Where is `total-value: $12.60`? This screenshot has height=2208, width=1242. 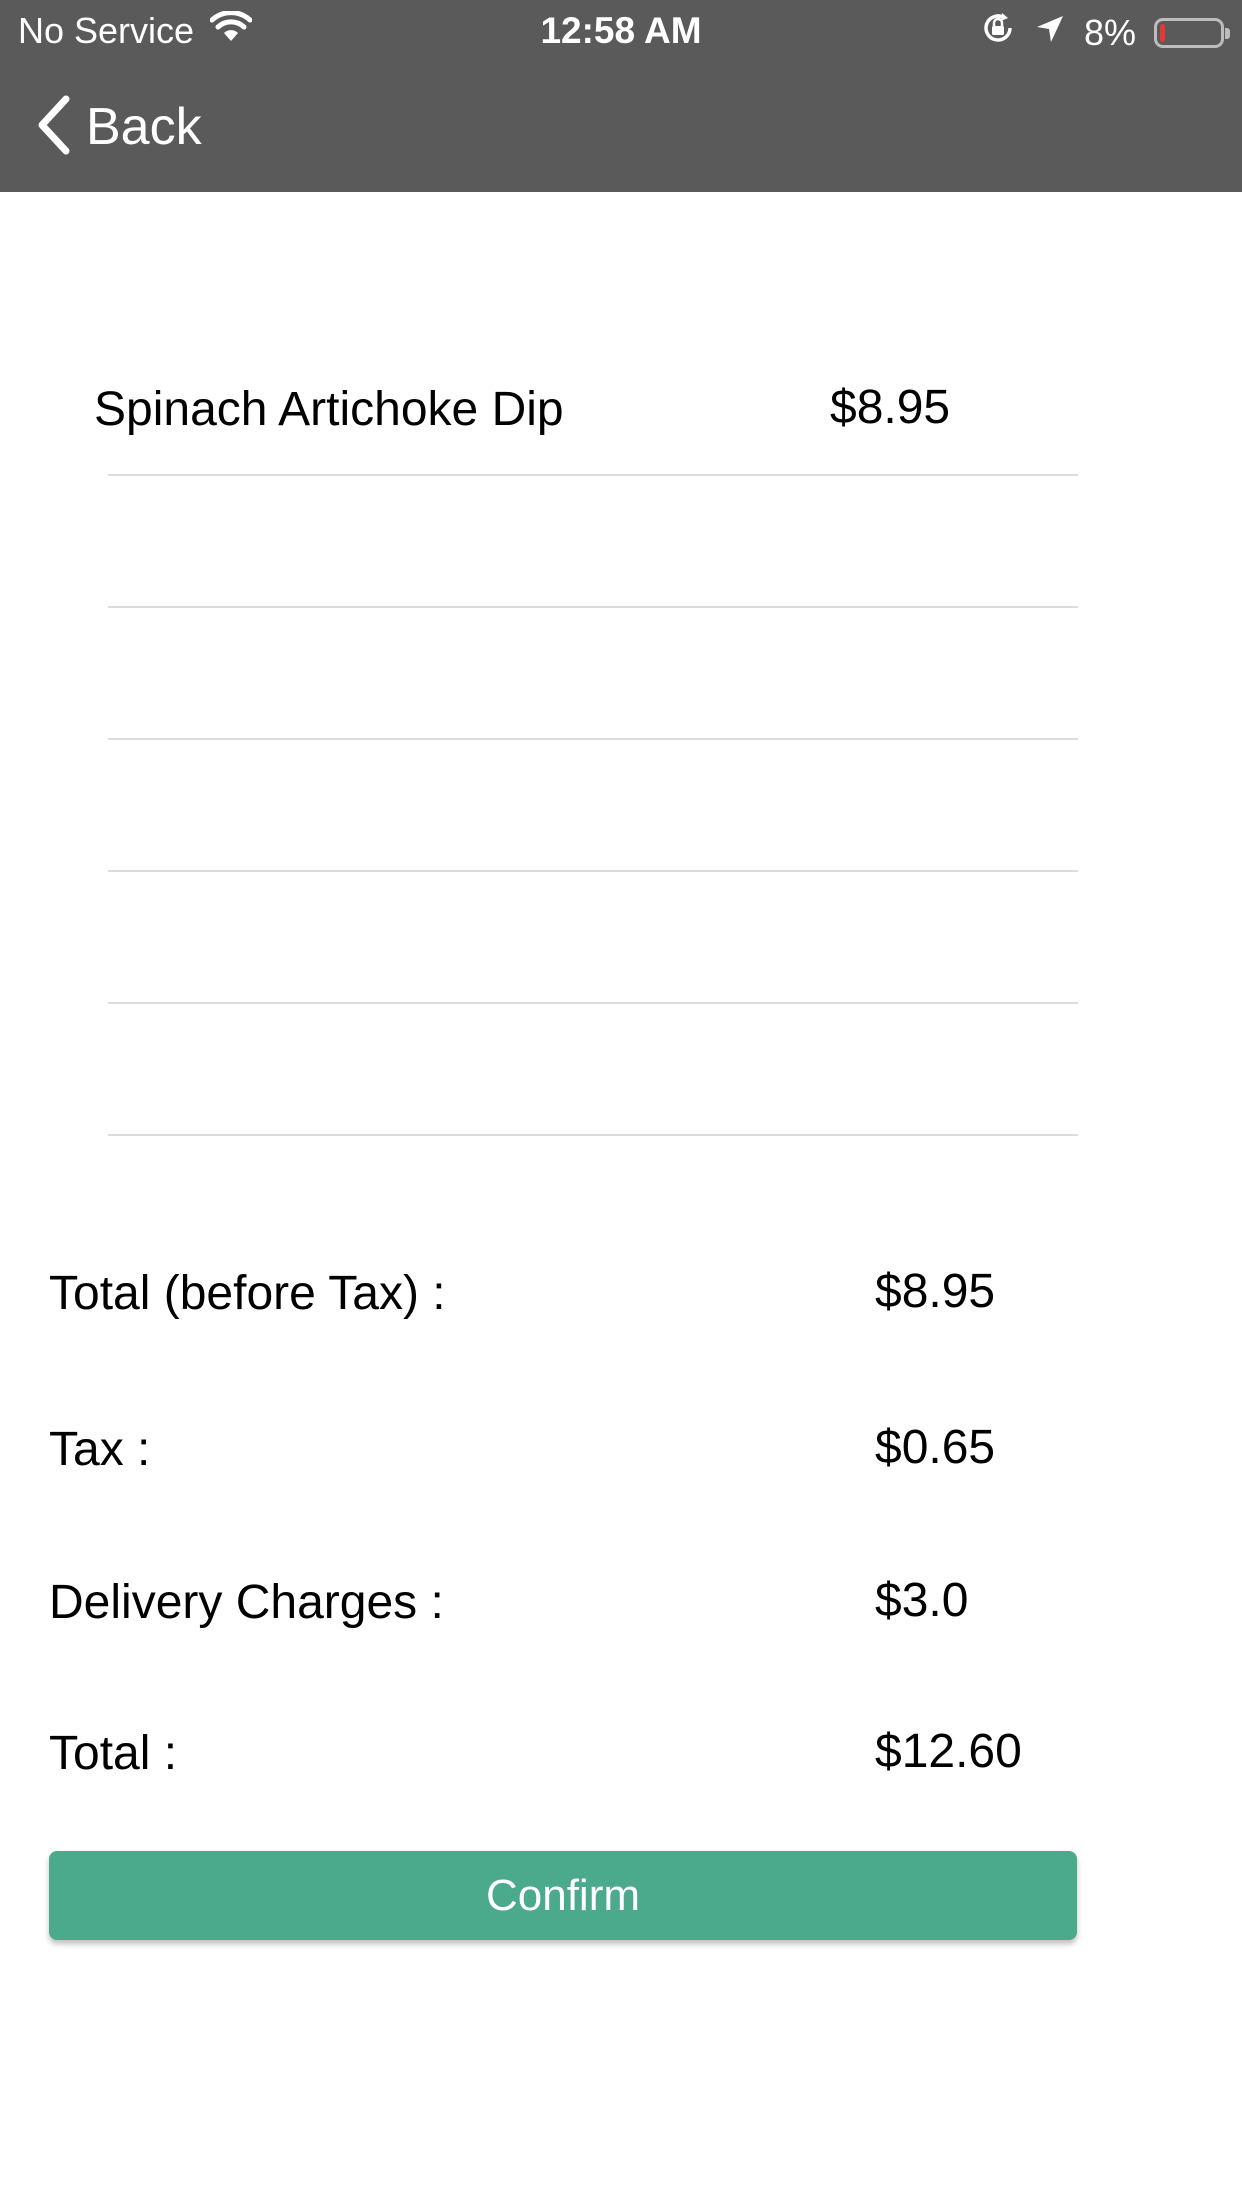 total-value: $12.60 is located at coordinates (948, 1751).